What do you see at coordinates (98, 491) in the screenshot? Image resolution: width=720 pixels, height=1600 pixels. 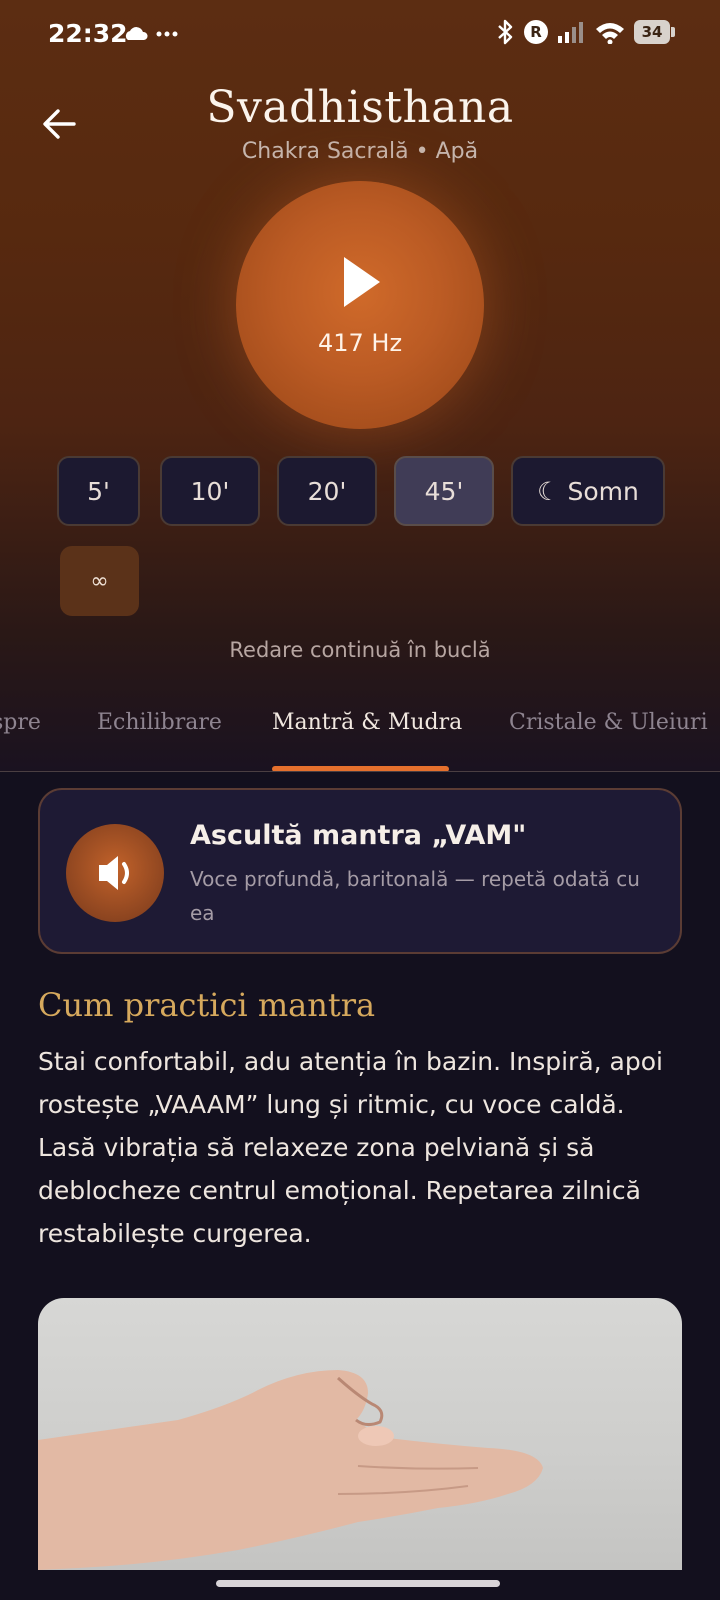 I see `duration-5-button: 5'` at bounding box center [98, 491].